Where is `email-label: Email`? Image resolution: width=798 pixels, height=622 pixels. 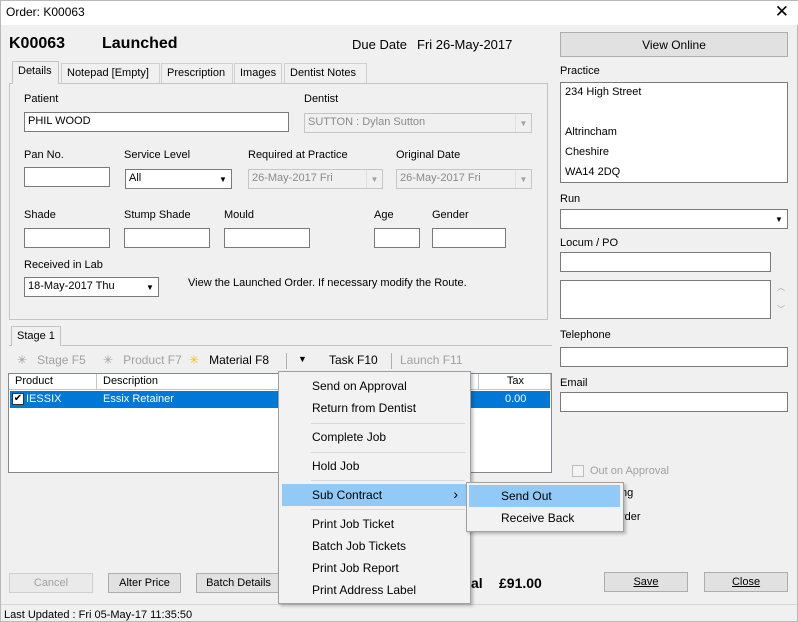
email-label: Email is located at coordinates (574, 383).